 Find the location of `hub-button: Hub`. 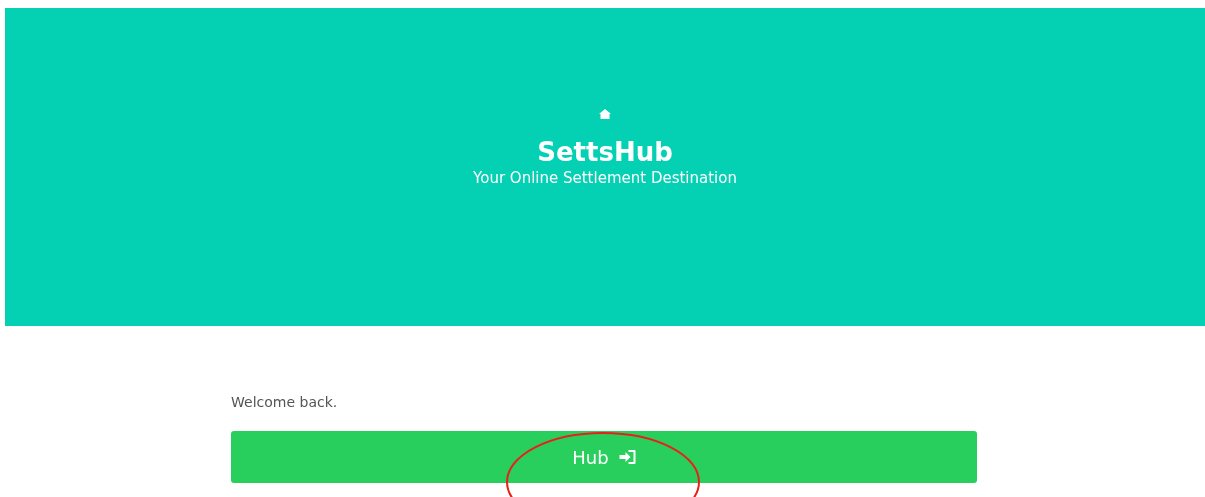

hub-button: Hub is located at coordinates (604, 457).